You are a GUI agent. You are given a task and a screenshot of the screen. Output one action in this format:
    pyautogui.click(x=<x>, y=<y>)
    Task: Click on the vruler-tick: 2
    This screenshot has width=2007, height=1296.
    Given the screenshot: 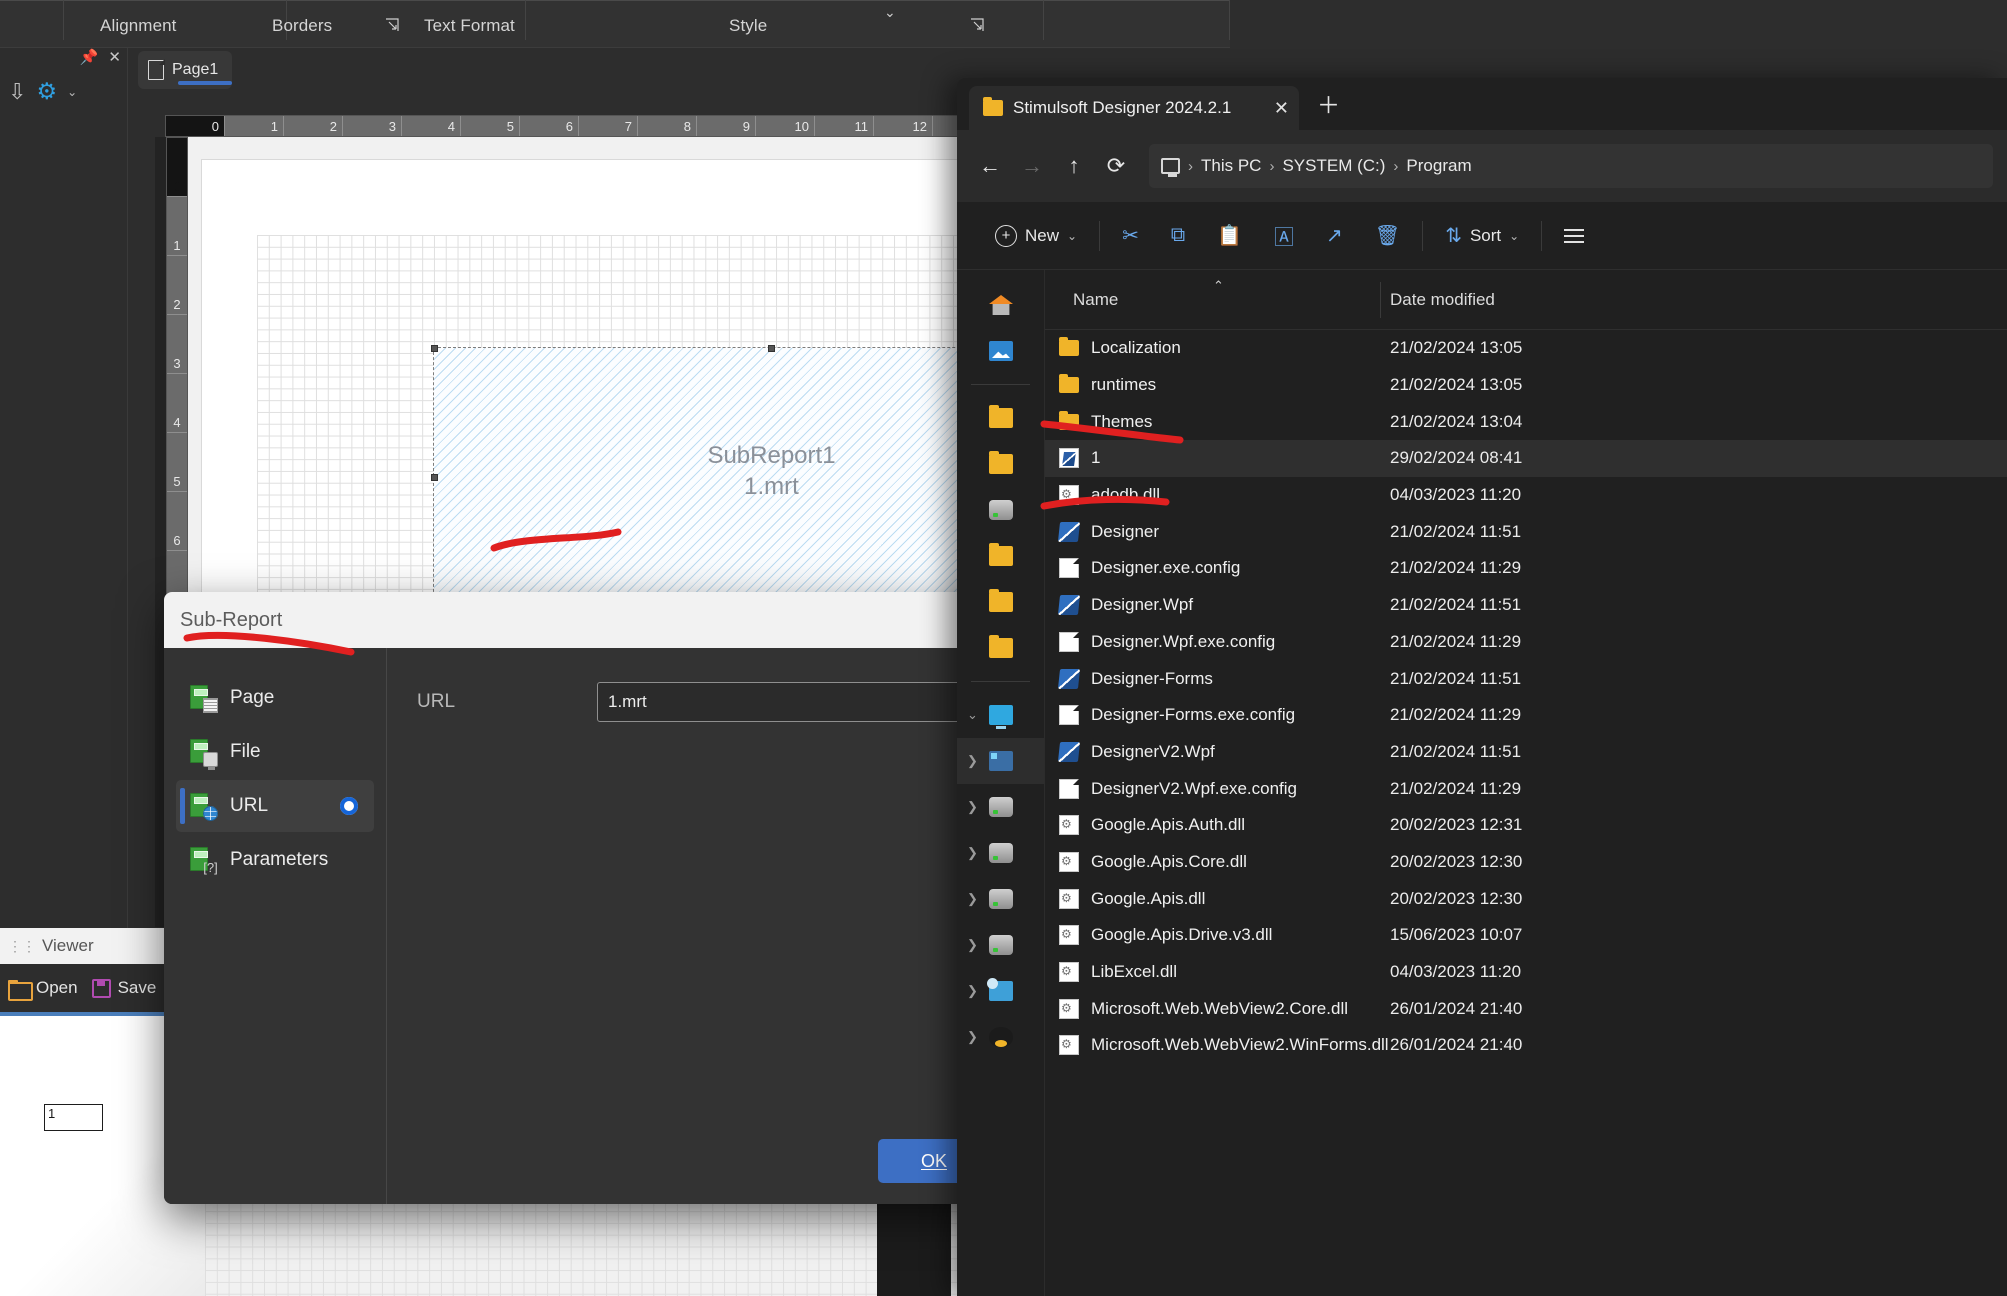 What is the action you would take?
    pyautogui.click(x=177, y=285)
    